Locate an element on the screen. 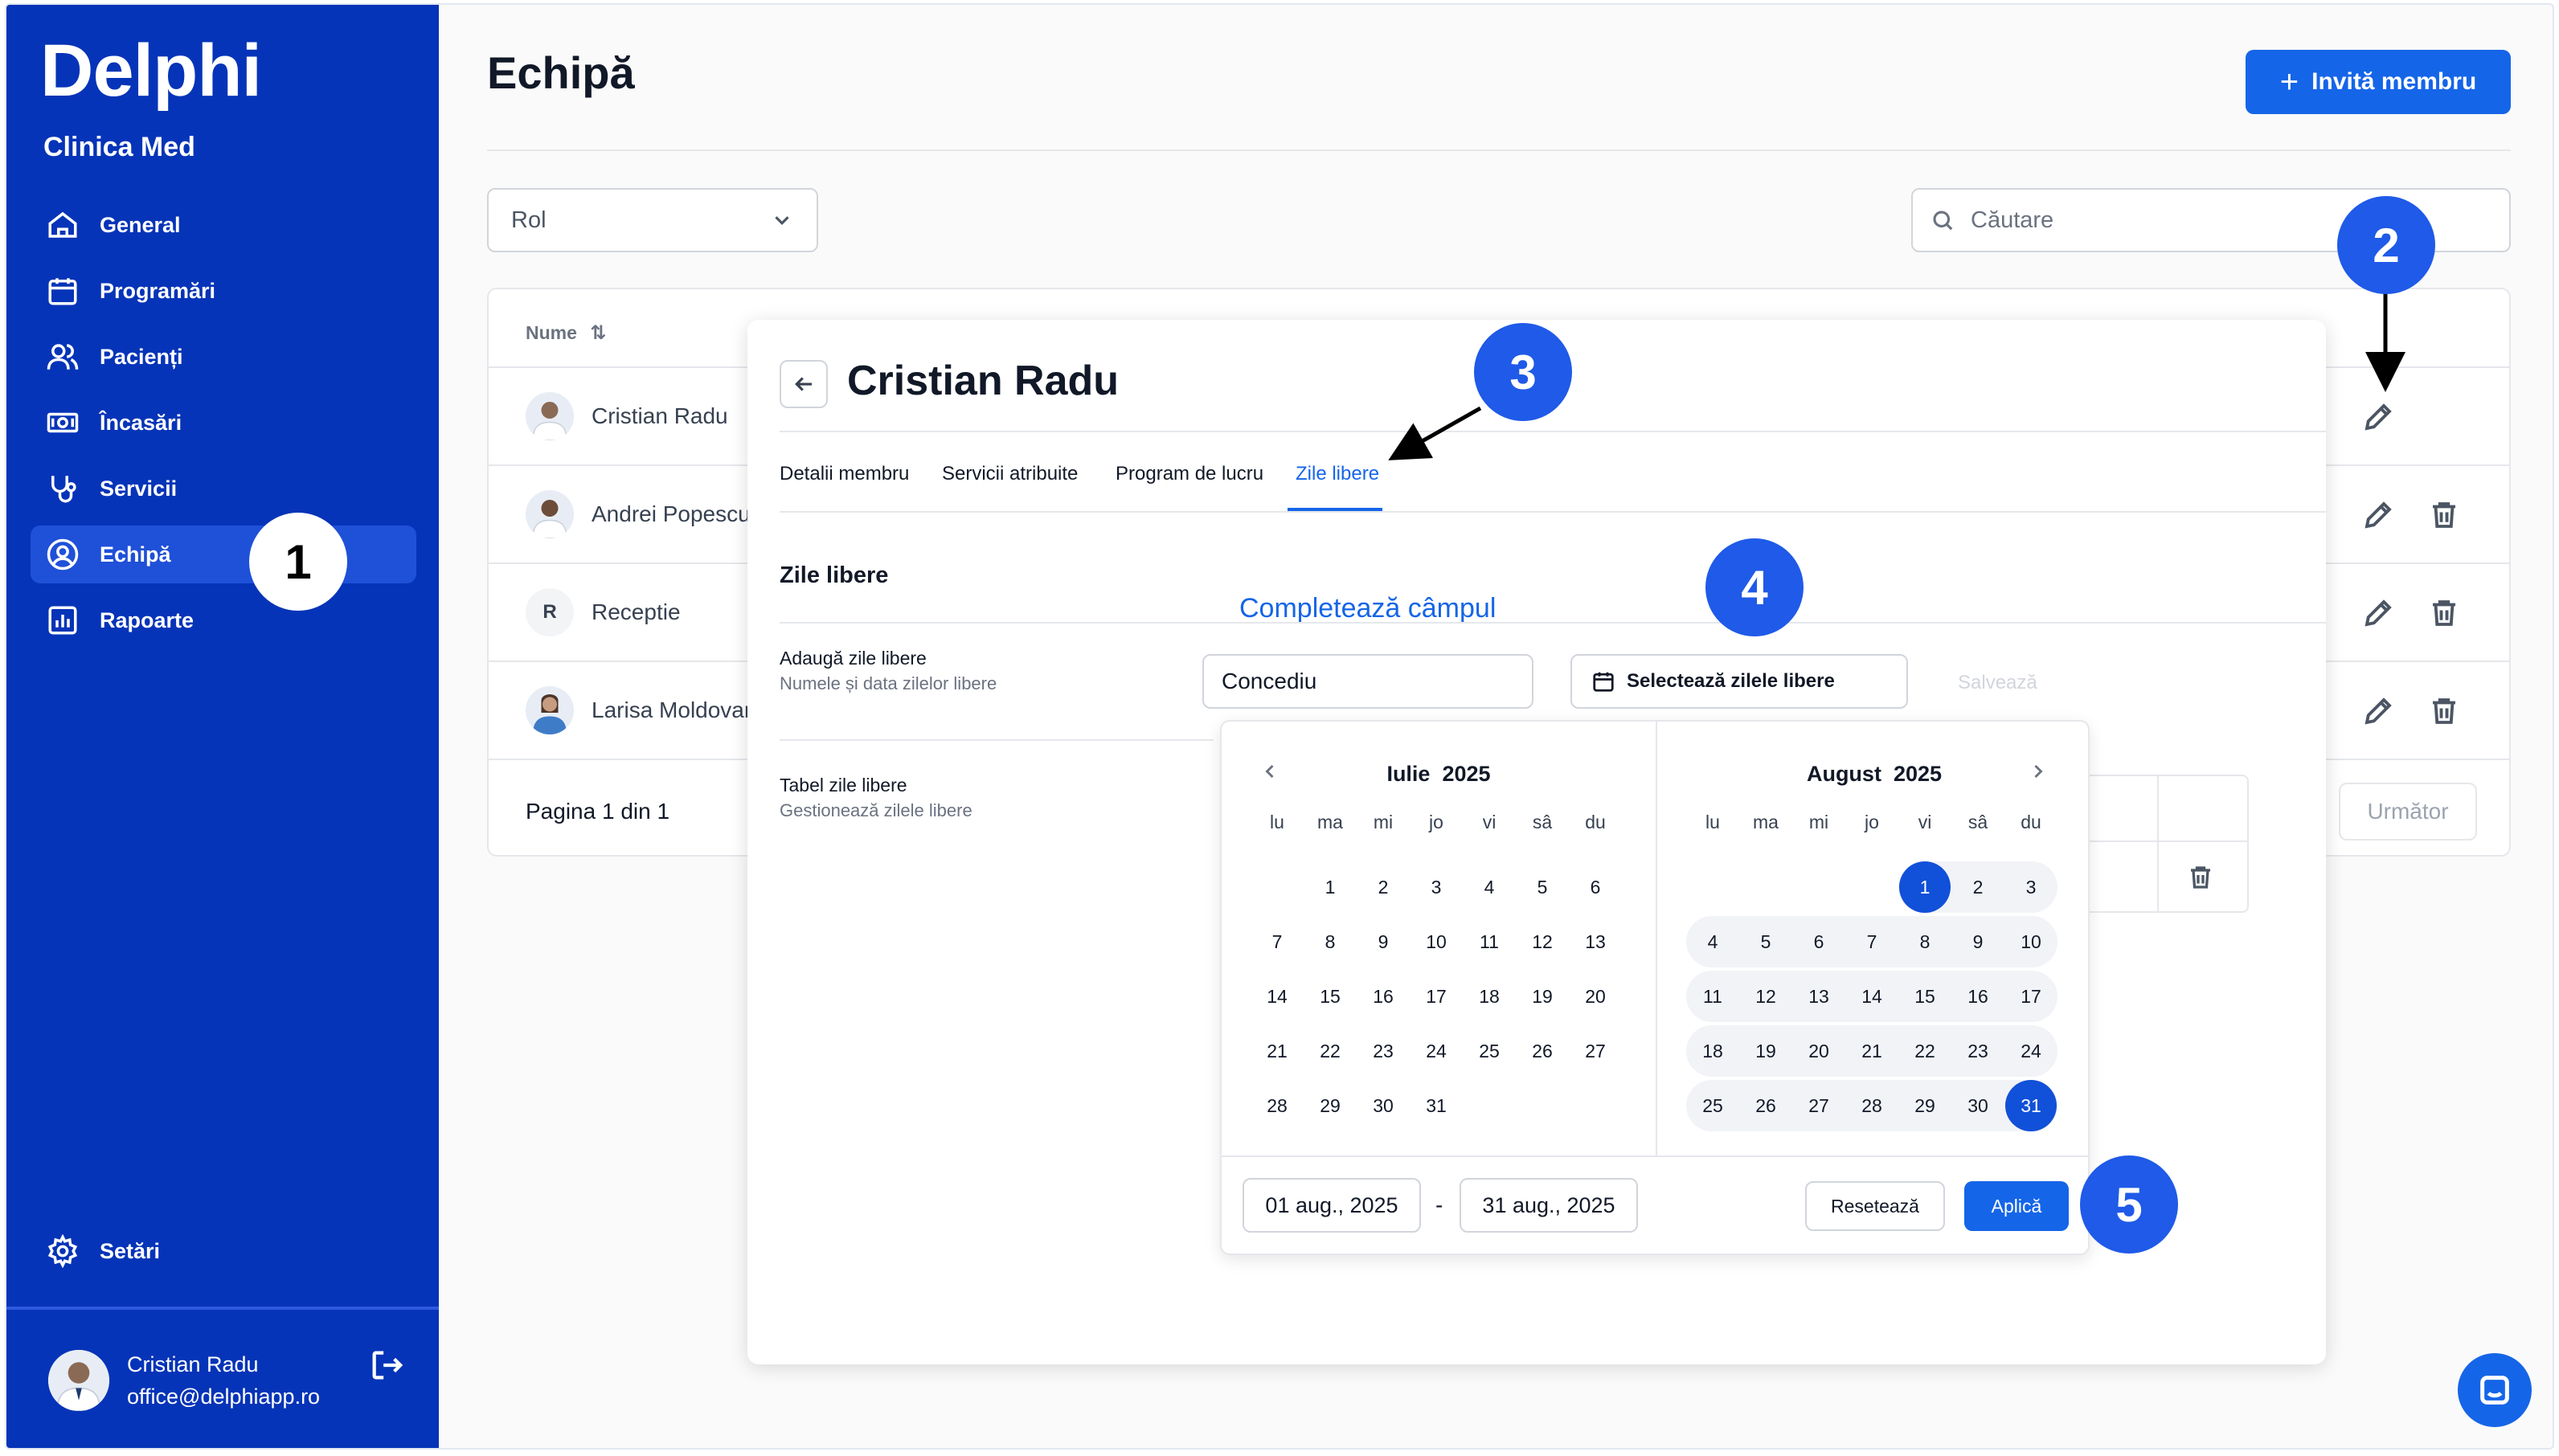  avatar is located at coordinates (79, 1380).